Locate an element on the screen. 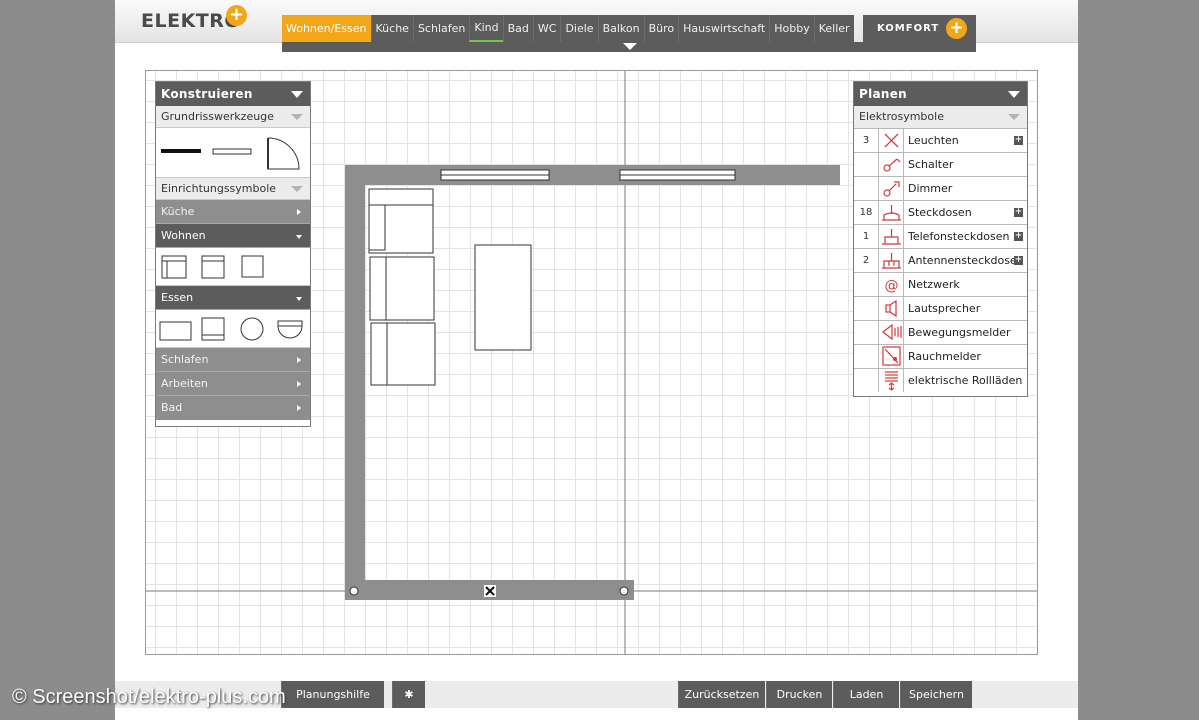  symbol-row-rolllaeden: elektrische Rollläden is located at coordinates (940, 380).